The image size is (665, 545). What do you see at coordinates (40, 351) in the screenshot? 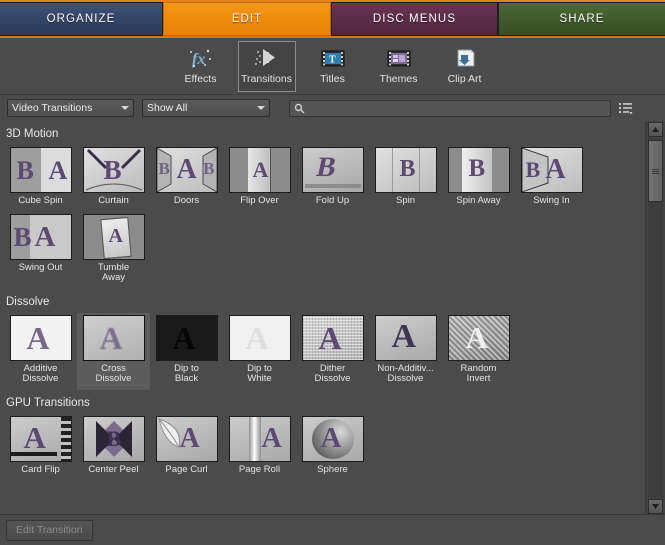
I see `transition-item-additive-dissolve: A Additive Dissolve` at bounding box center [40, 351].